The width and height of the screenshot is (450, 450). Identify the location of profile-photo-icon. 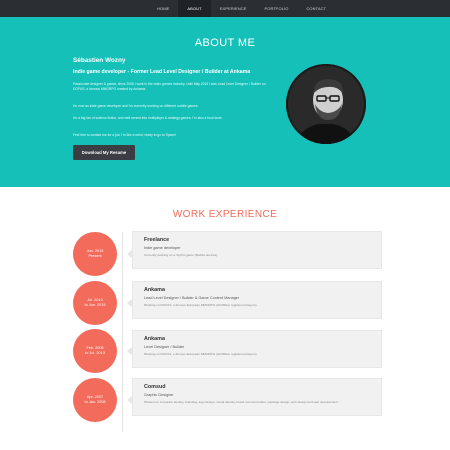
(326, 104).